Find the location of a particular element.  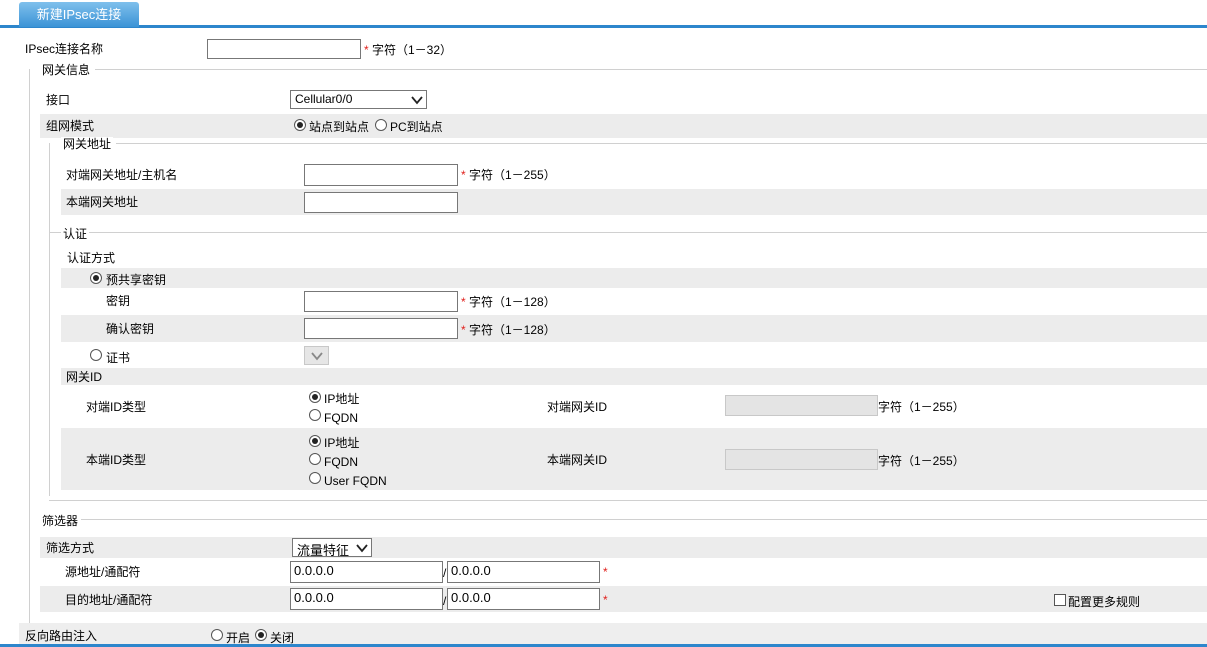

dst-slash: / is located at coordinates (445, 601).